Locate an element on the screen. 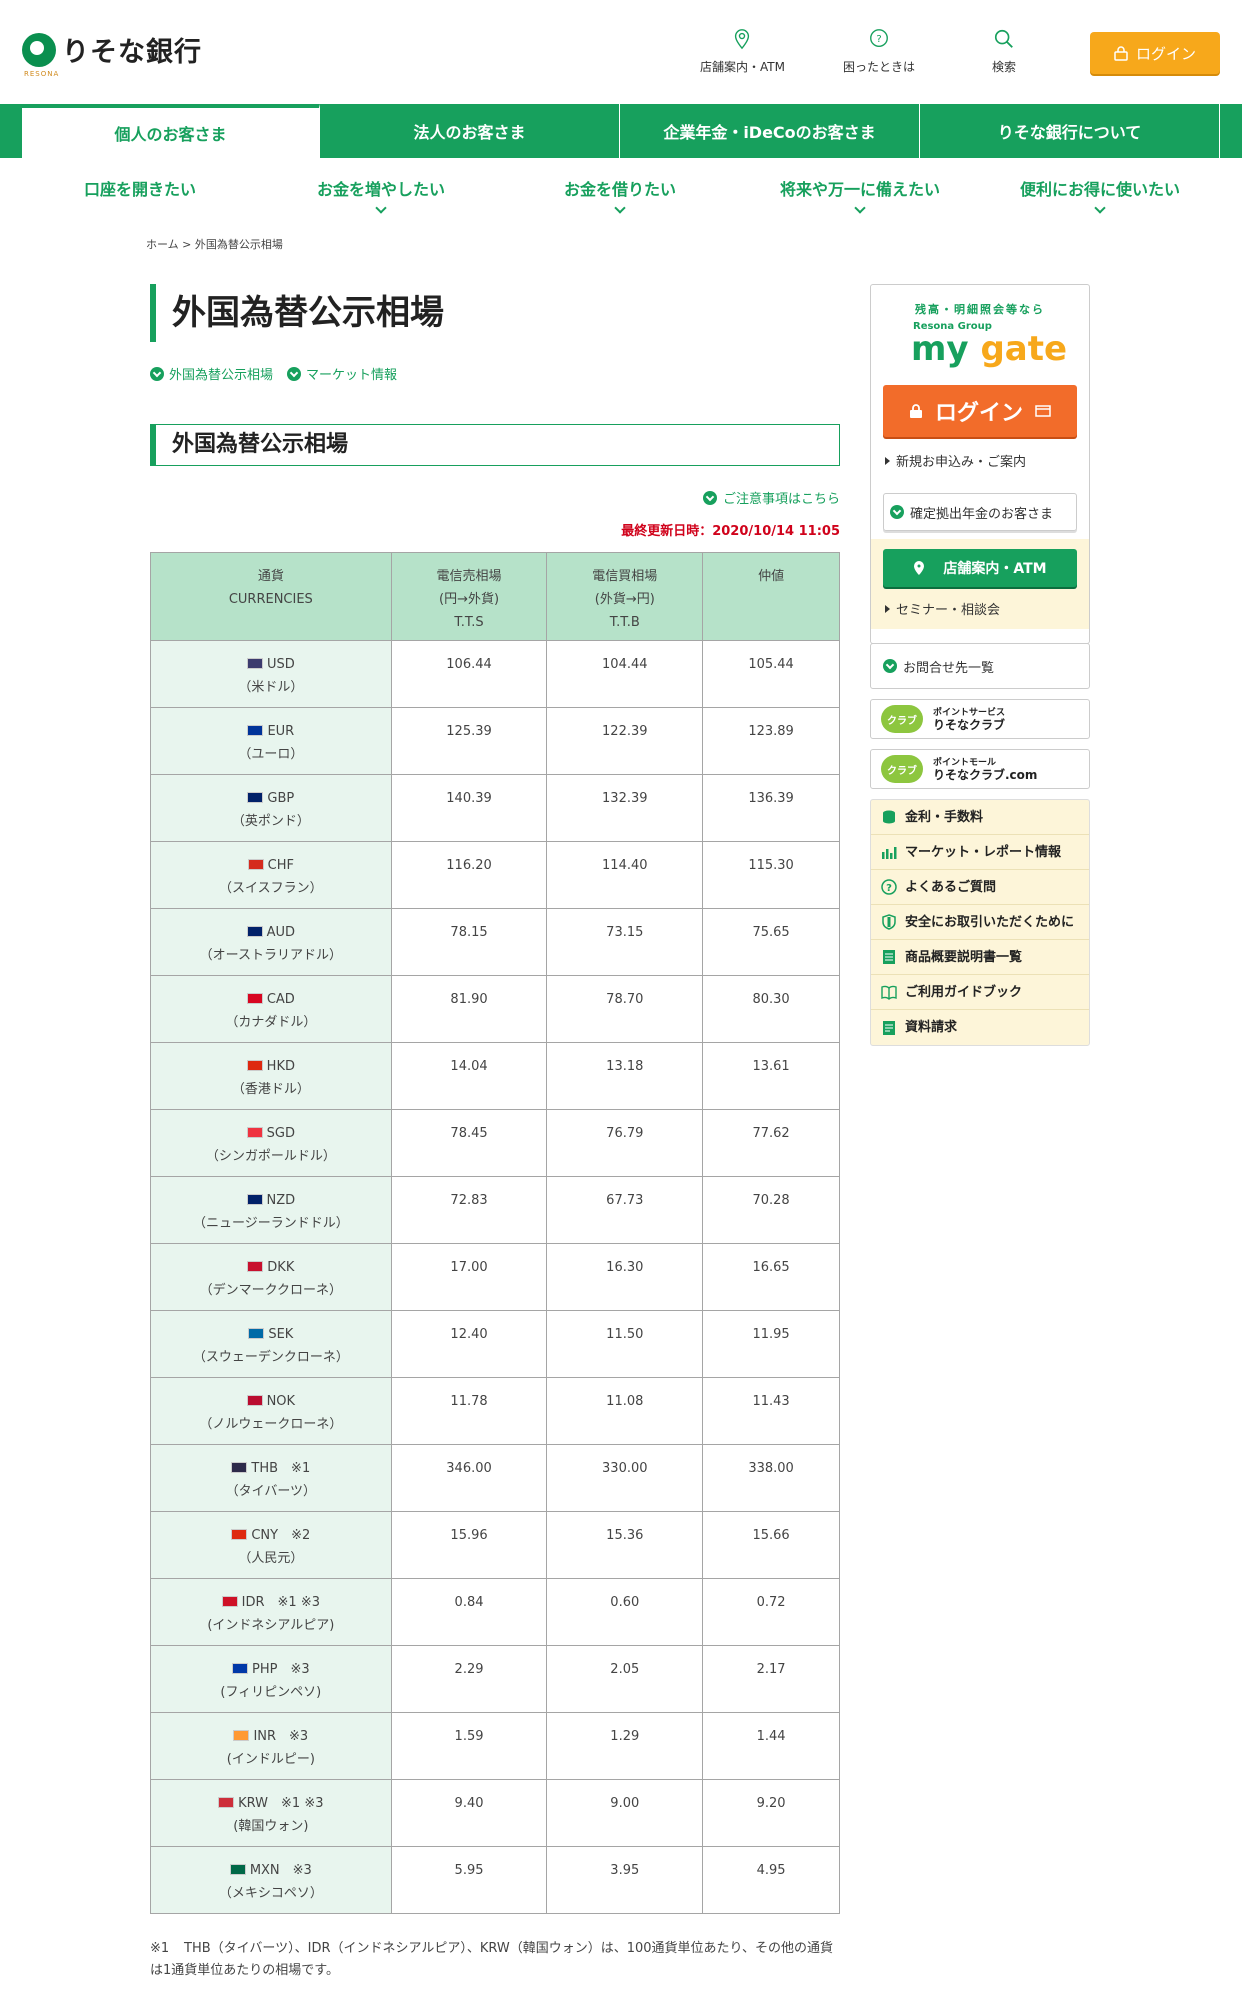 The width and height of the screenshot is (1242, 2000). cell-currency: NOK （ノルウェークローネ） is located at coordinates (271, 1411).